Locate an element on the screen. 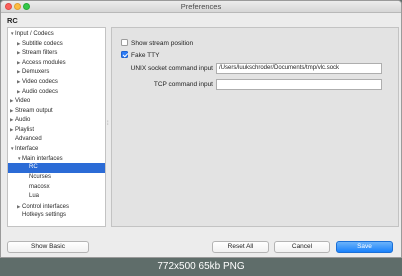  tree-item-label: Playlist is located at coordinates (25, 130).